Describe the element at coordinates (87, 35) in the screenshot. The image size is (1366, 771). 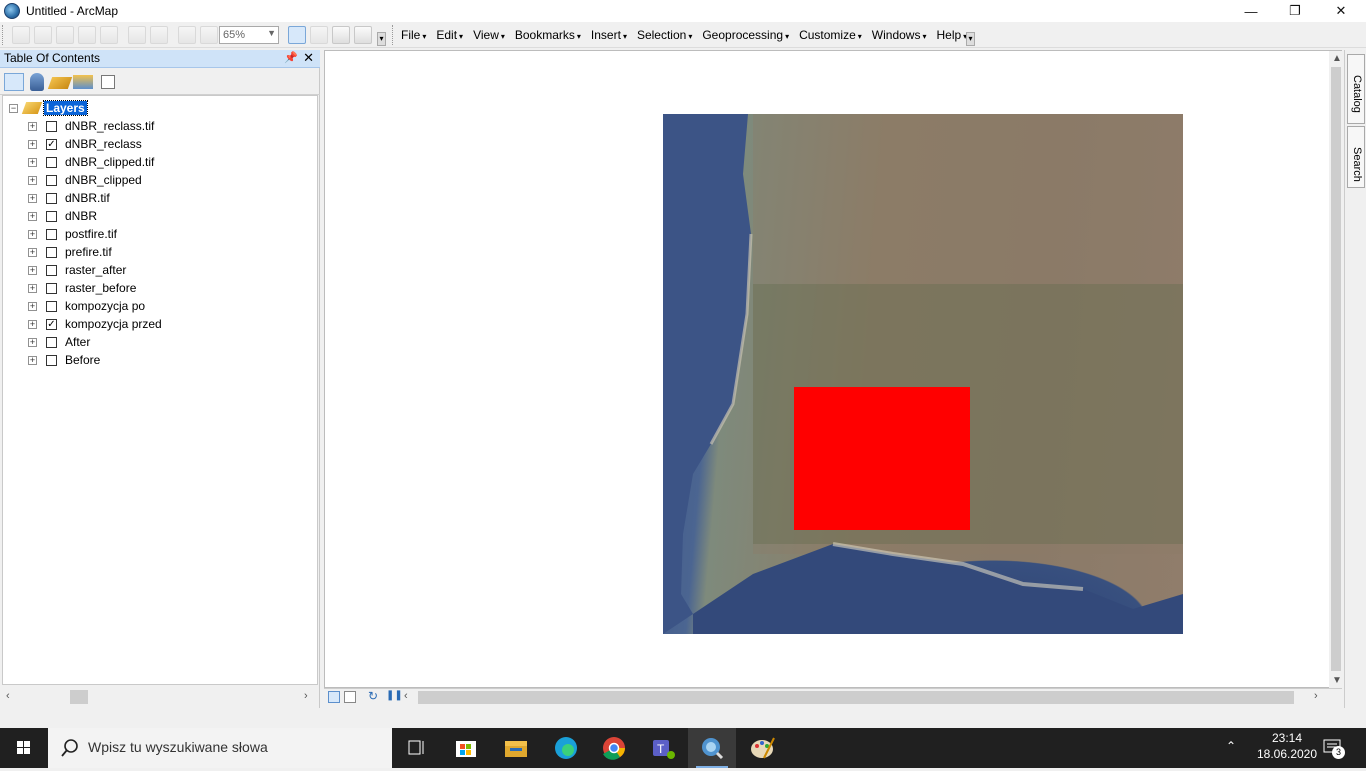
I see `full-extent-icon` at that location.